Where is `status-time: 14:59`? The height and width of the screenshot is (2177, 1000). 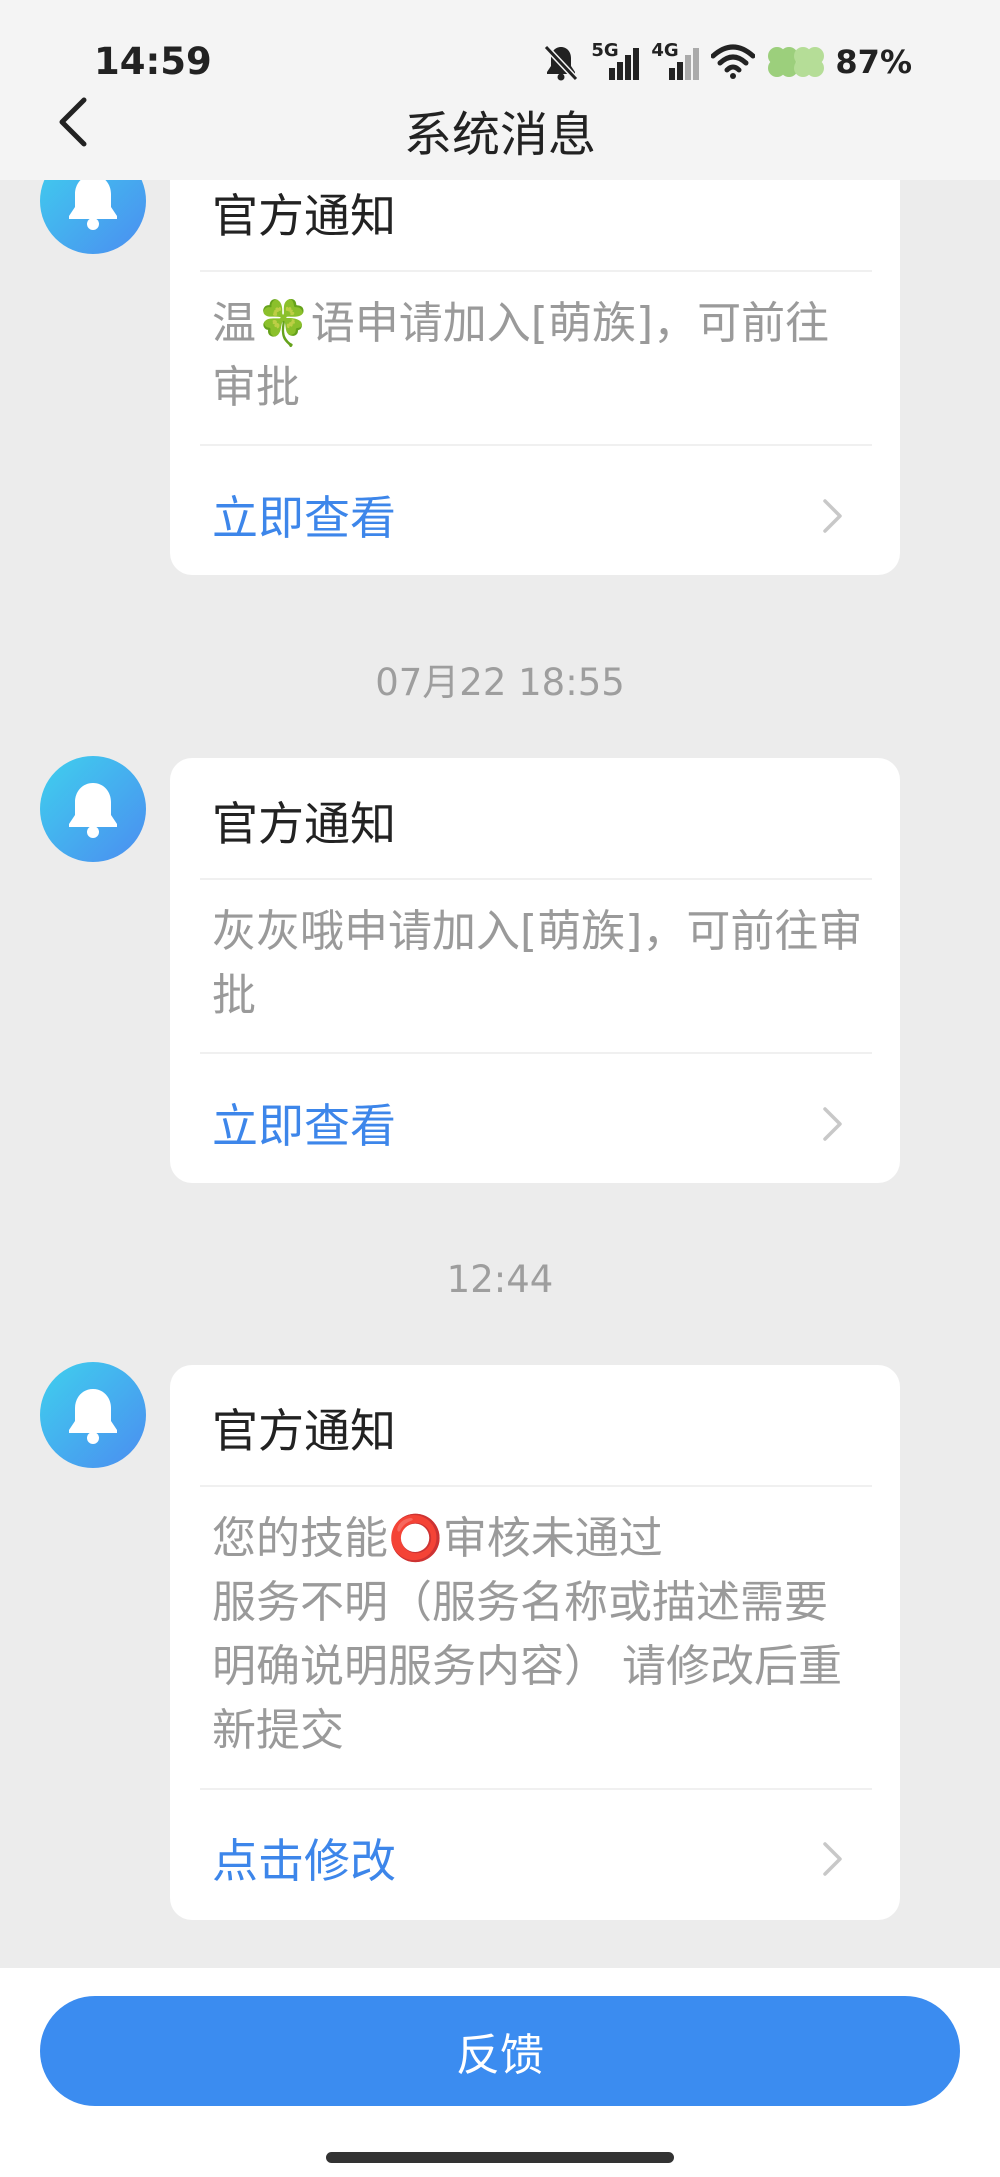
status-time: 14:59 is located at coordinates (153, 61).